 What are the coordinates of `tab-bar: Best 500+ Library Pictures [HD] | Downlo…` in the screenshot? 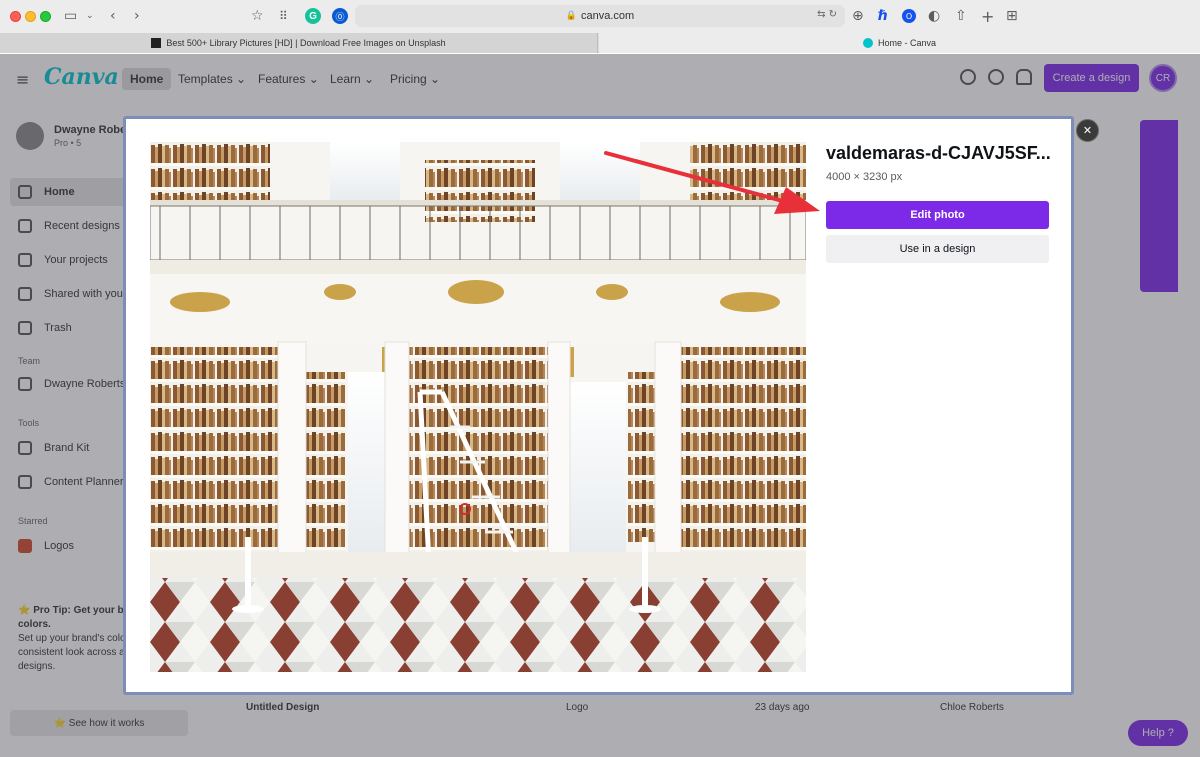 It's located at (600, 43).